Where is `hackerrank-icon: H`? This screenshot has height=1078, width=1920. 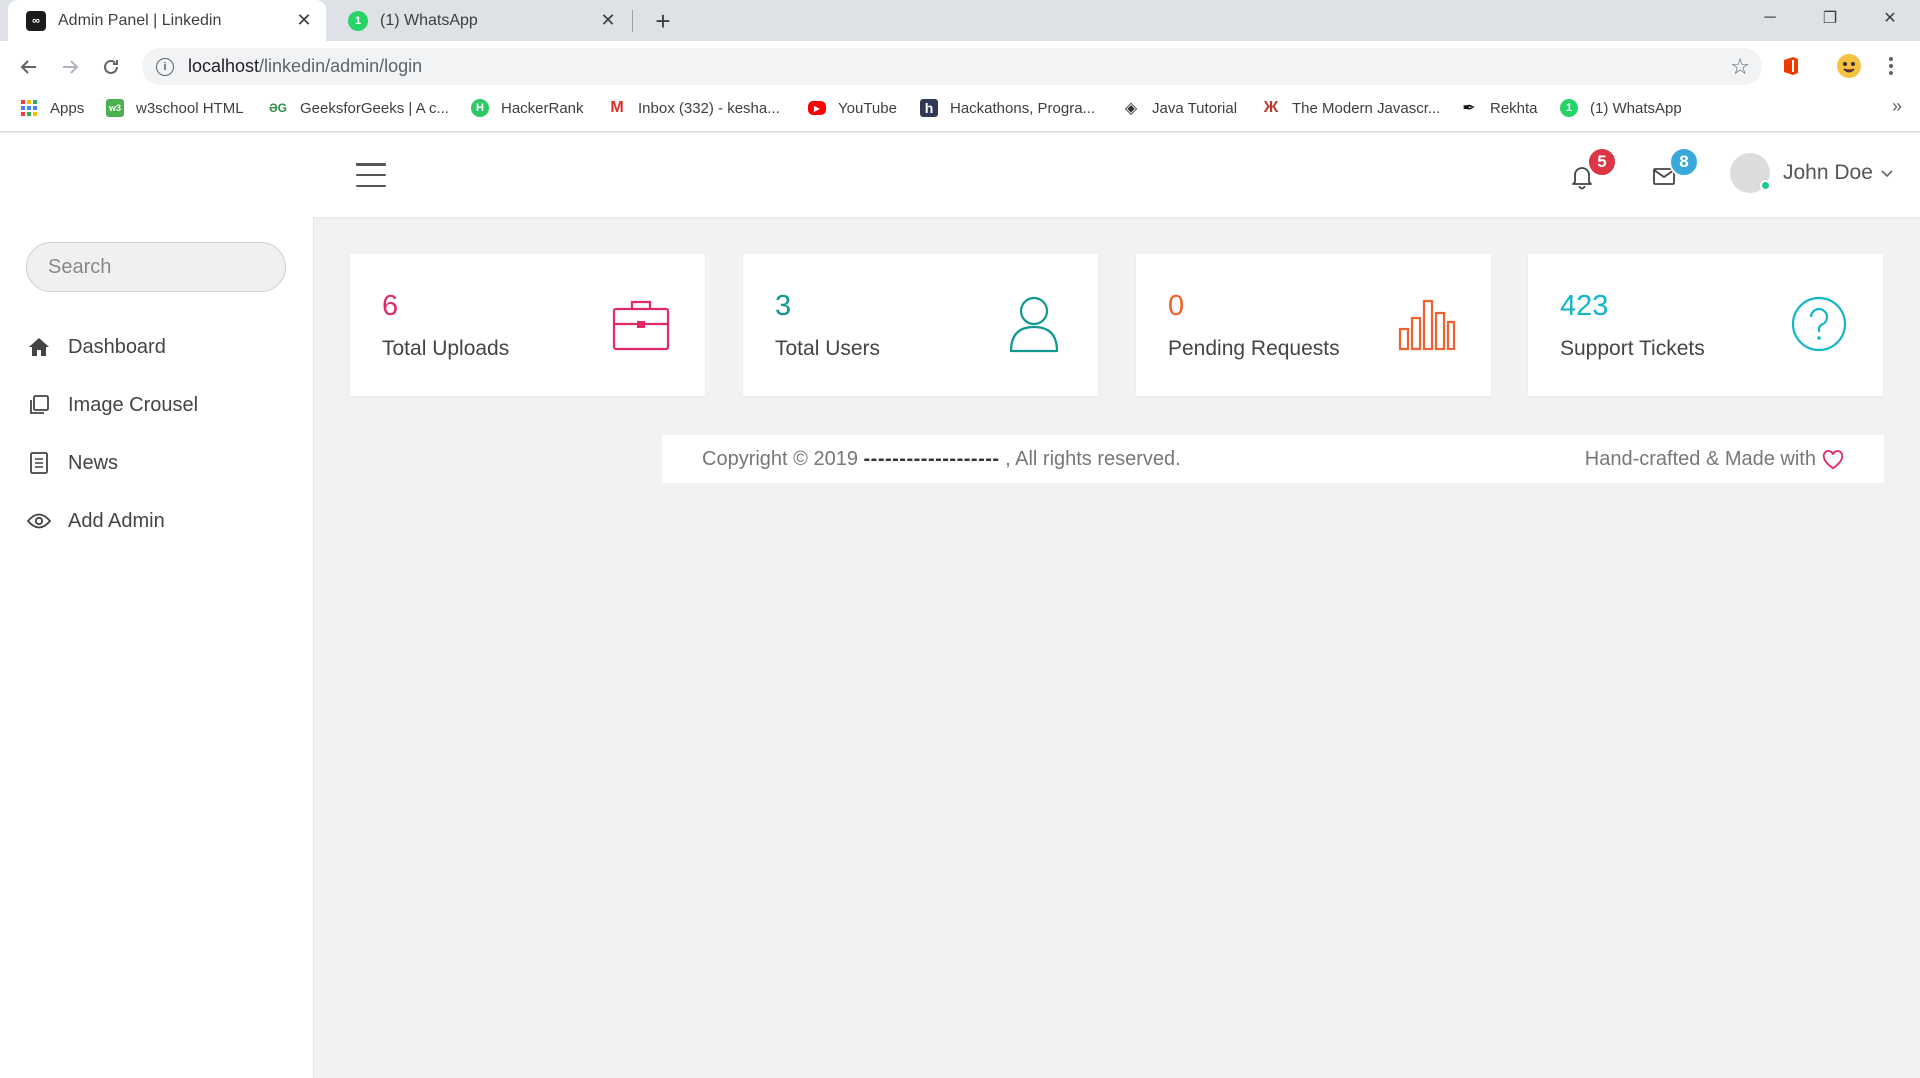
hackerrank-icon: H is located at coordinates (480, 108).